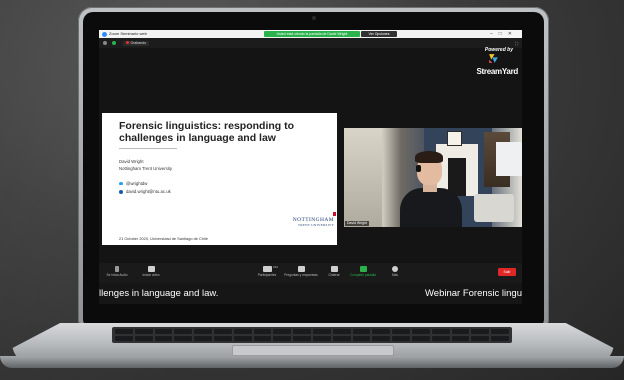 Image resolution: width=624 pixels, height=380 pixels. Describe the element at coordinates (148, 148) in the screenshot. I see `slide-divider` at that location.